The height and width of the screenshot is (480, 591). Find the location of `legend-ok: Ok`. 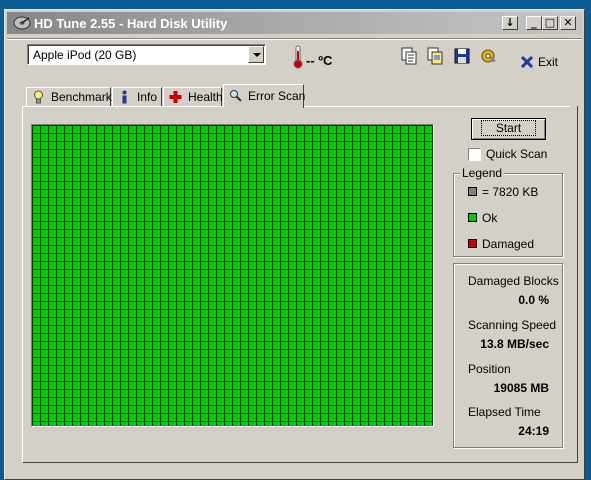

legend-ok: Ok is located at coordinates (482, 218).